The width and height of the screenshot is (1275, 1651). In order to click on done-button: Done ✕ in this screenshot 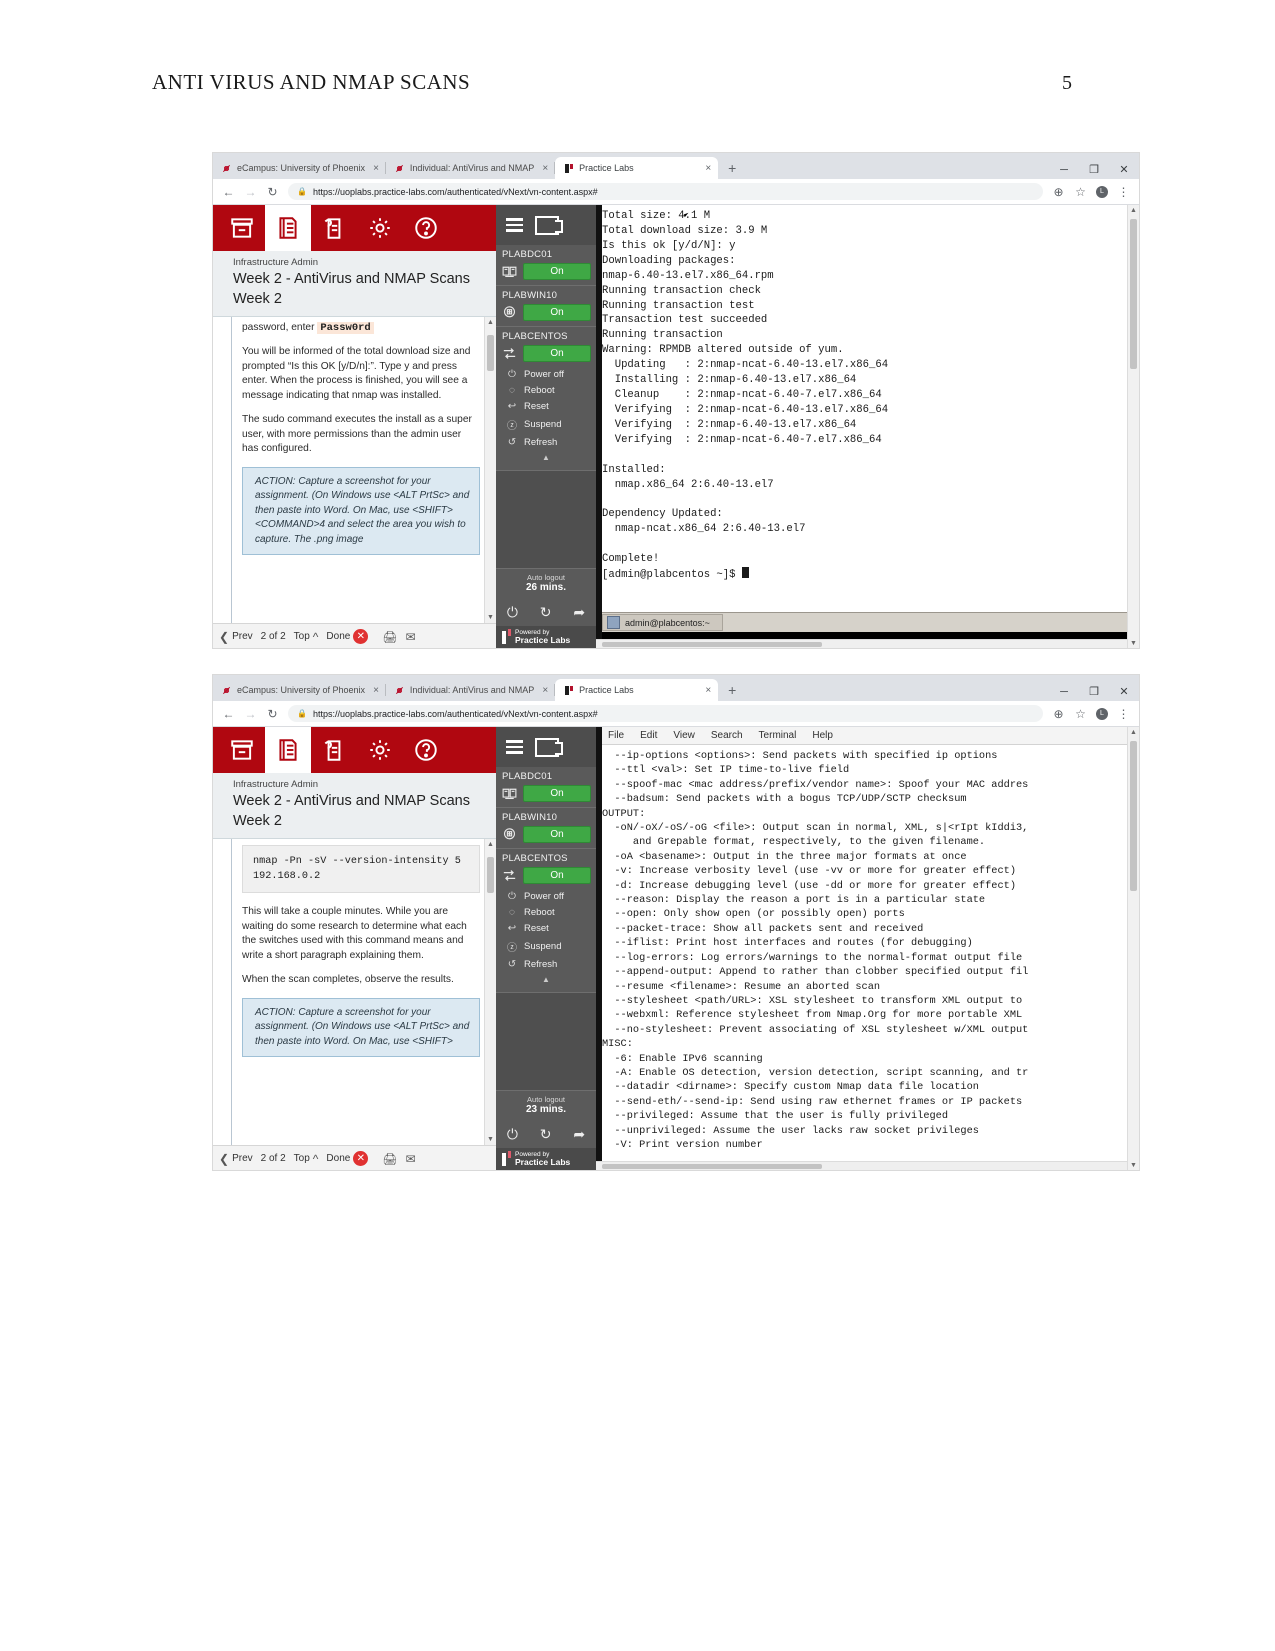, I will do `click(347, 636)`.